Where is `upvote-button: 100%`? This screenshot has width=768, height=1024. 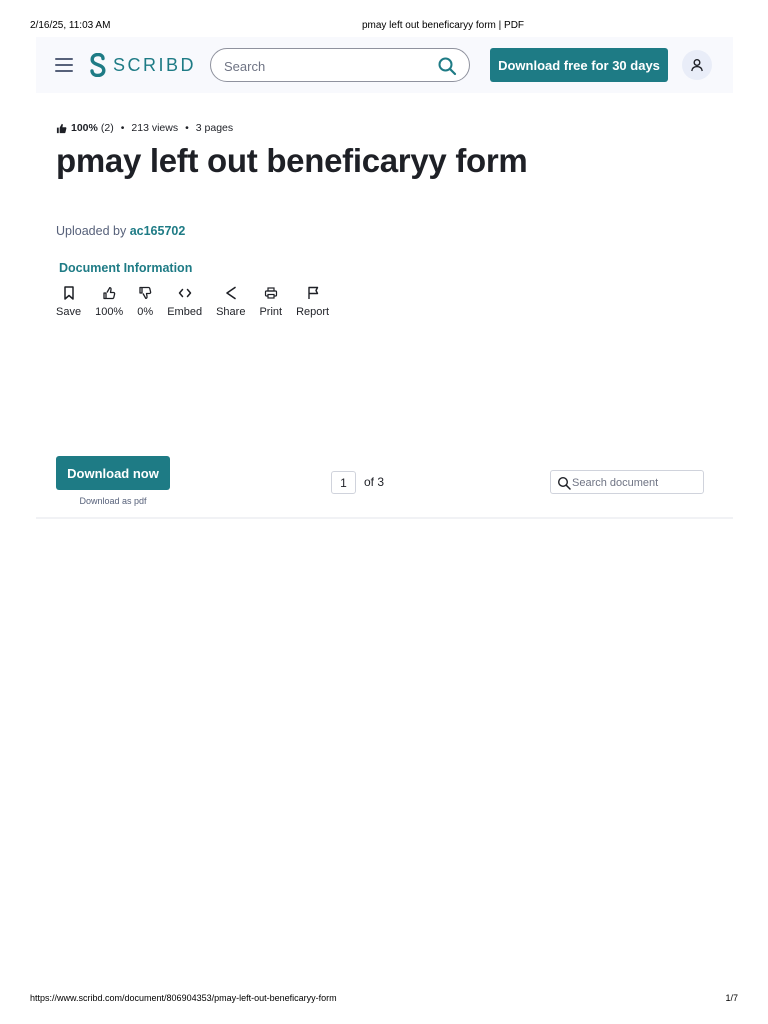 upvote-button: 100% is located at coordinates (109, 301).